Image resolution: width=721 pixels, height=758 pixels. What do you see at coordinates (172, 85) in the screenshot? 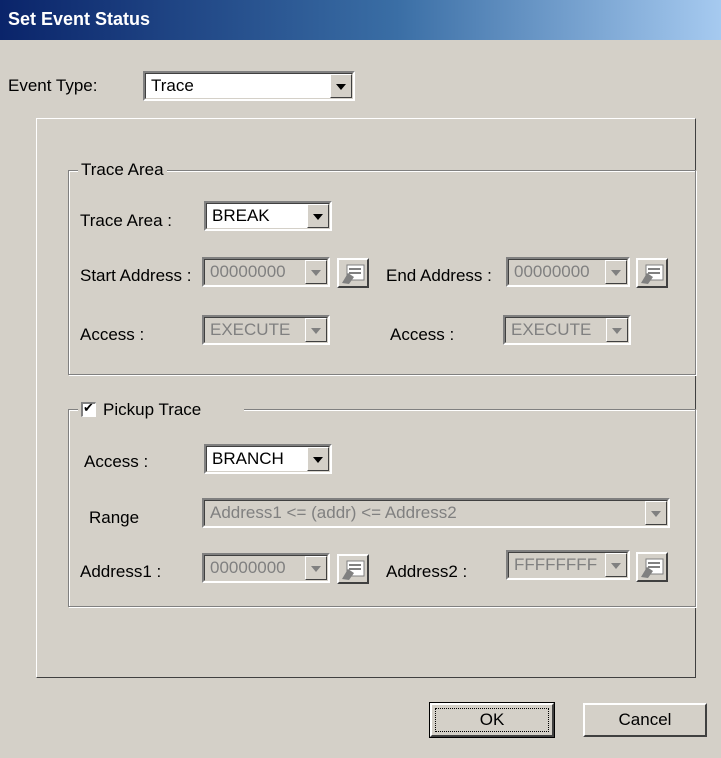
I see `event-type-value: Trace` at bounding box center [172, 85].